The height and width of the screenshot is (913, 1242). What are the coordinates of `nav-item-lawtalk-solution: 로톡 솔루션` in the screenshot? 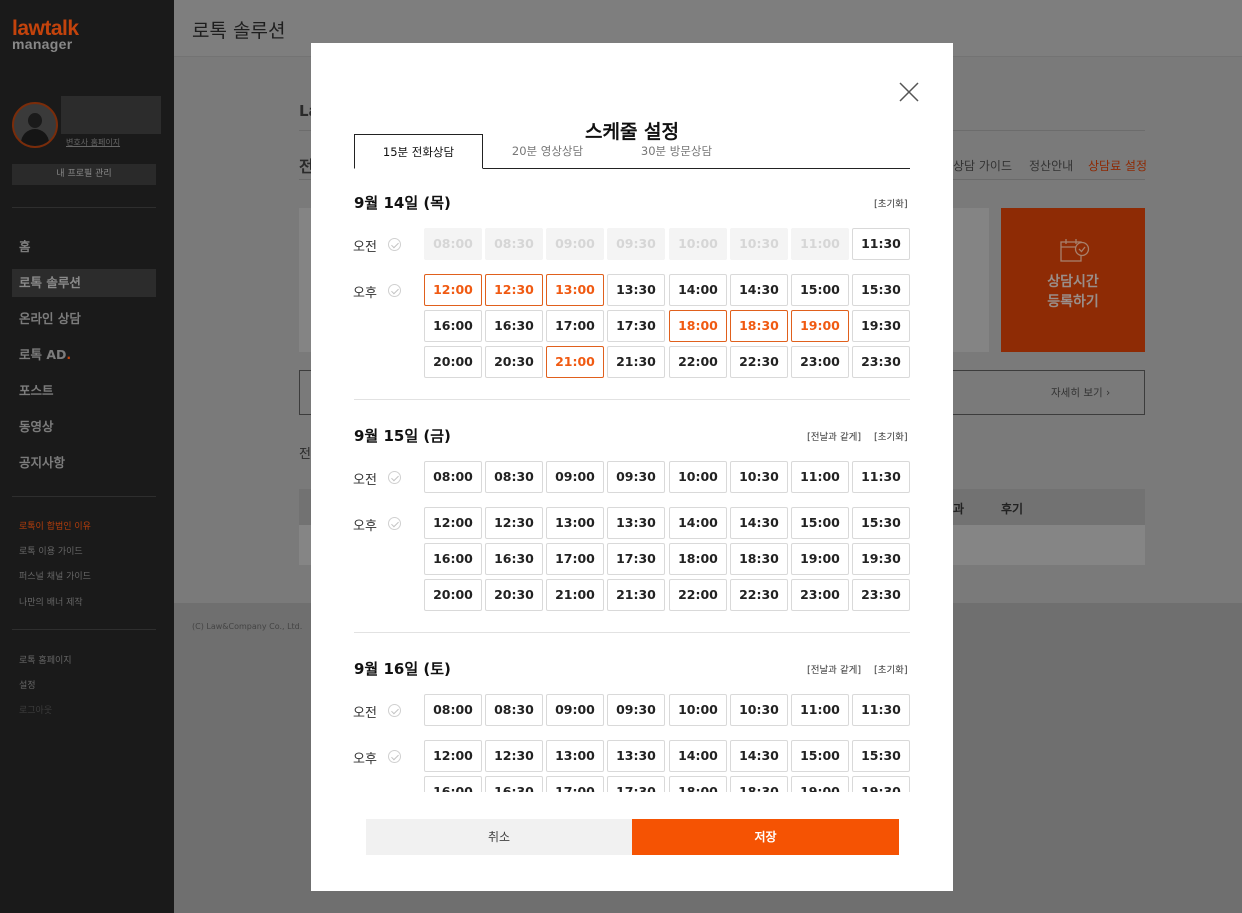 It's located at (84, 283).